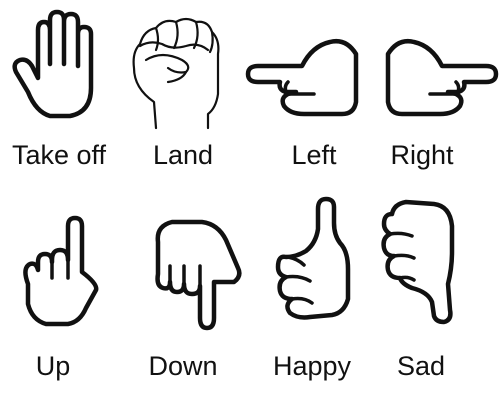 The height and width of the screenshot is (400, 500). I want to click on gesture-label-right: Right, so click(422, 155).